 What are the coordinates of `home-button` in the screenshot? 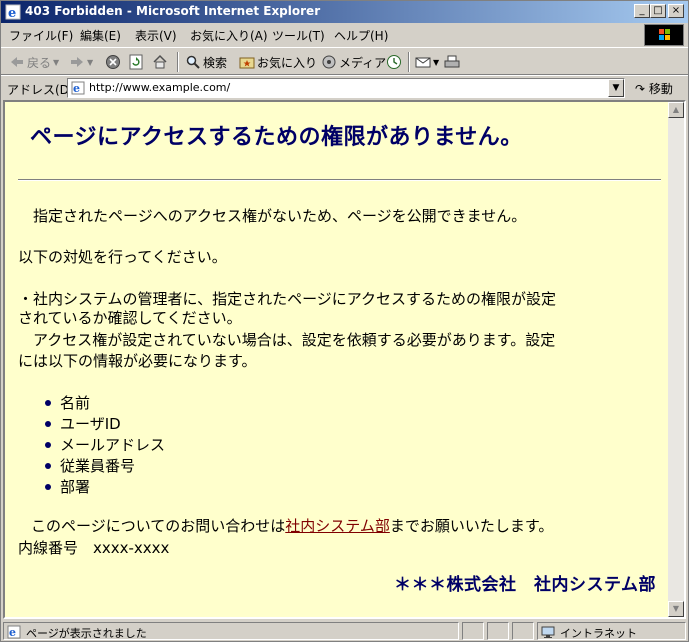 It's located at (160, 62).